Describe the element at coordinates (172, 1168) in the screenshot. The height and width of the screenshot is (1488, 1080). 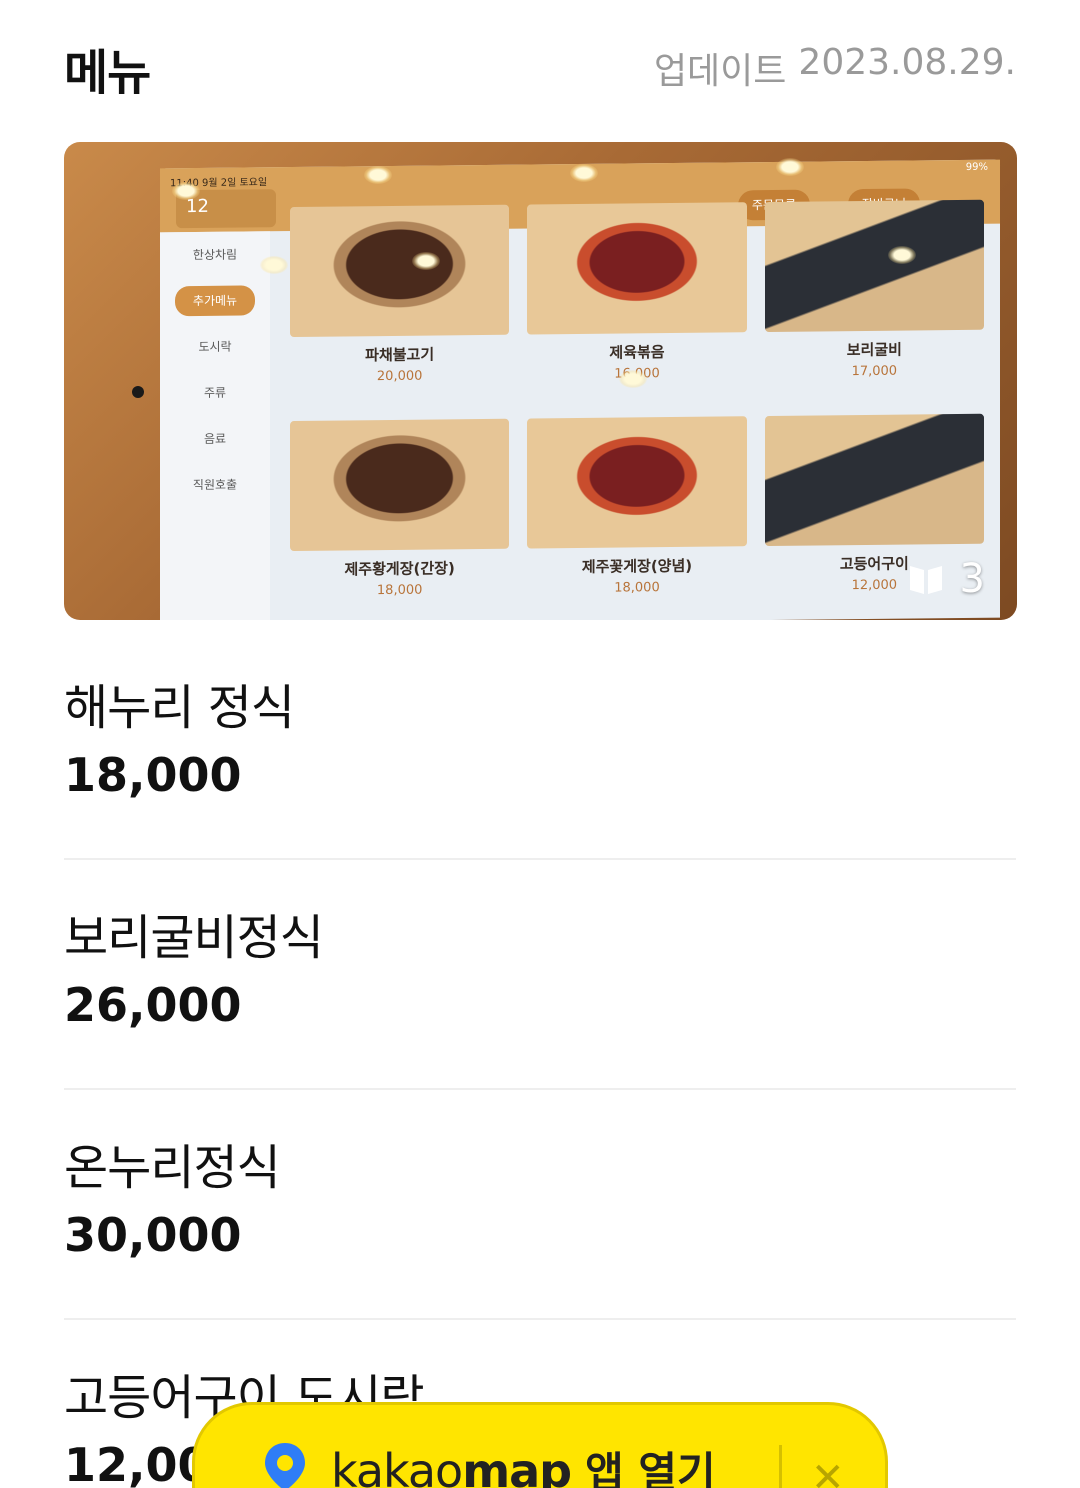
I see `menu-item-name: 온누리정식` at that location.